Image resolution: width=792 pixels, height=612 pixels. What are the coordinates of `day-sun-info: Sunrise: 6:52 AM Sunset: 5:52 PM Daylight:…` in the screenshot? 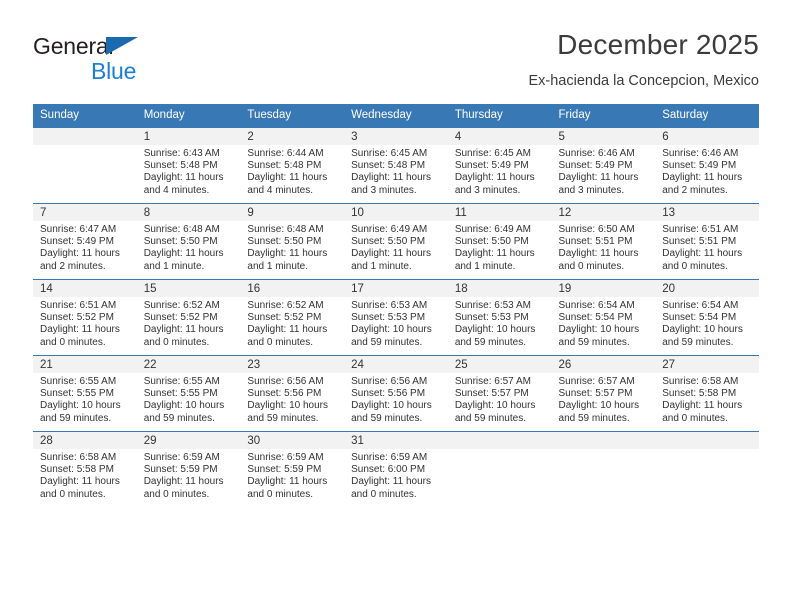 It's located at (189, 323).